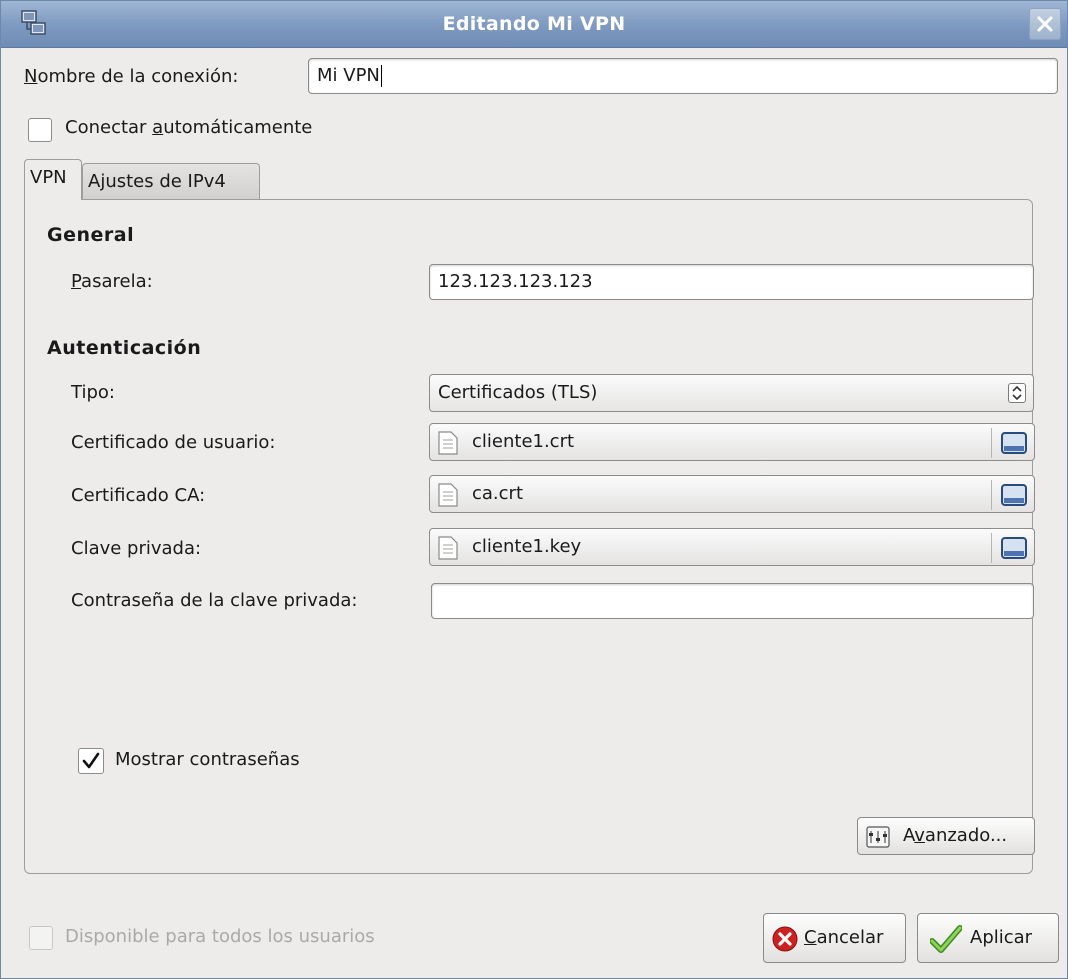 The image size is (1068, 979). Describe the element at coordinates (214, 600) in the screenshot. I see `key-password-label: Contraseña de la clave privada:` at that location.